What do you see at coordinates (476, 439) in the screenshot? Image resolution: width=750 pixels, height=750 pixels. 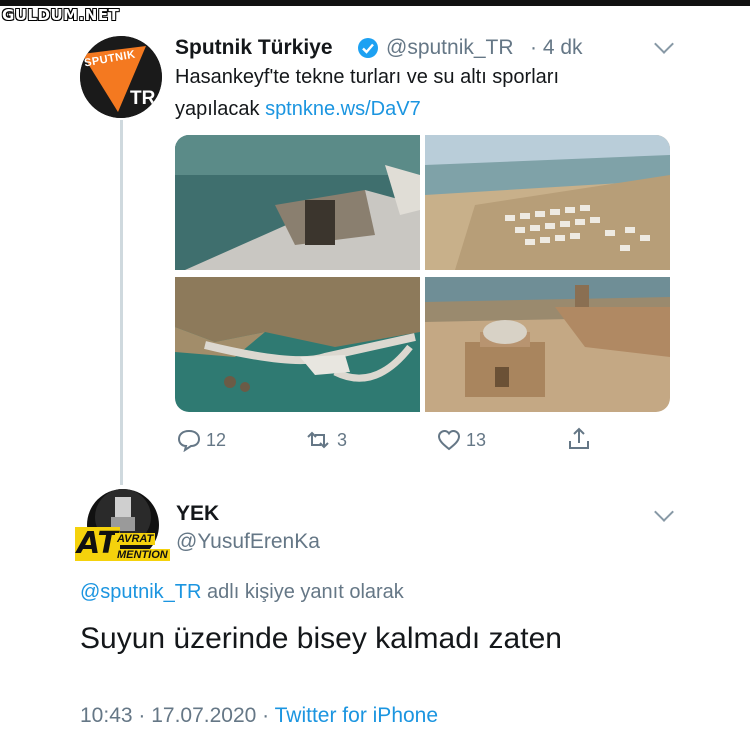 I see `like-count: 13` at bounding box center [476, 439].